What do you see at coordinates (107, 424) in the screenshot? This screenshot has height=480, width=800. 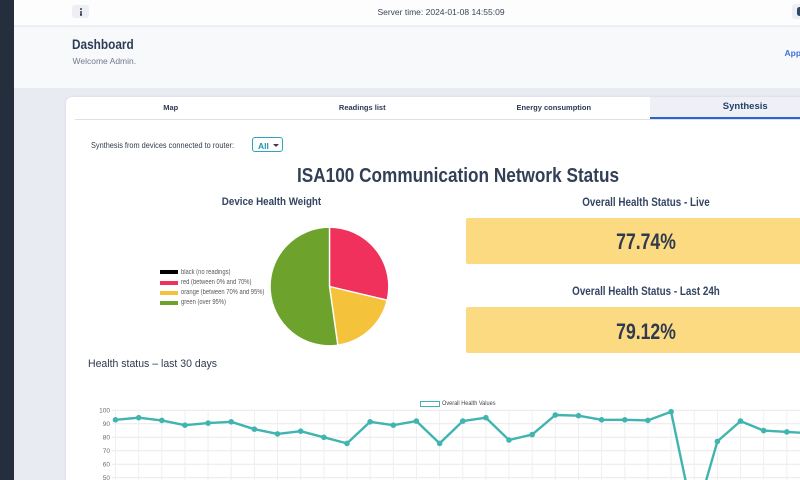 I see `svg-text: 90` at bounding box center [107, 424].